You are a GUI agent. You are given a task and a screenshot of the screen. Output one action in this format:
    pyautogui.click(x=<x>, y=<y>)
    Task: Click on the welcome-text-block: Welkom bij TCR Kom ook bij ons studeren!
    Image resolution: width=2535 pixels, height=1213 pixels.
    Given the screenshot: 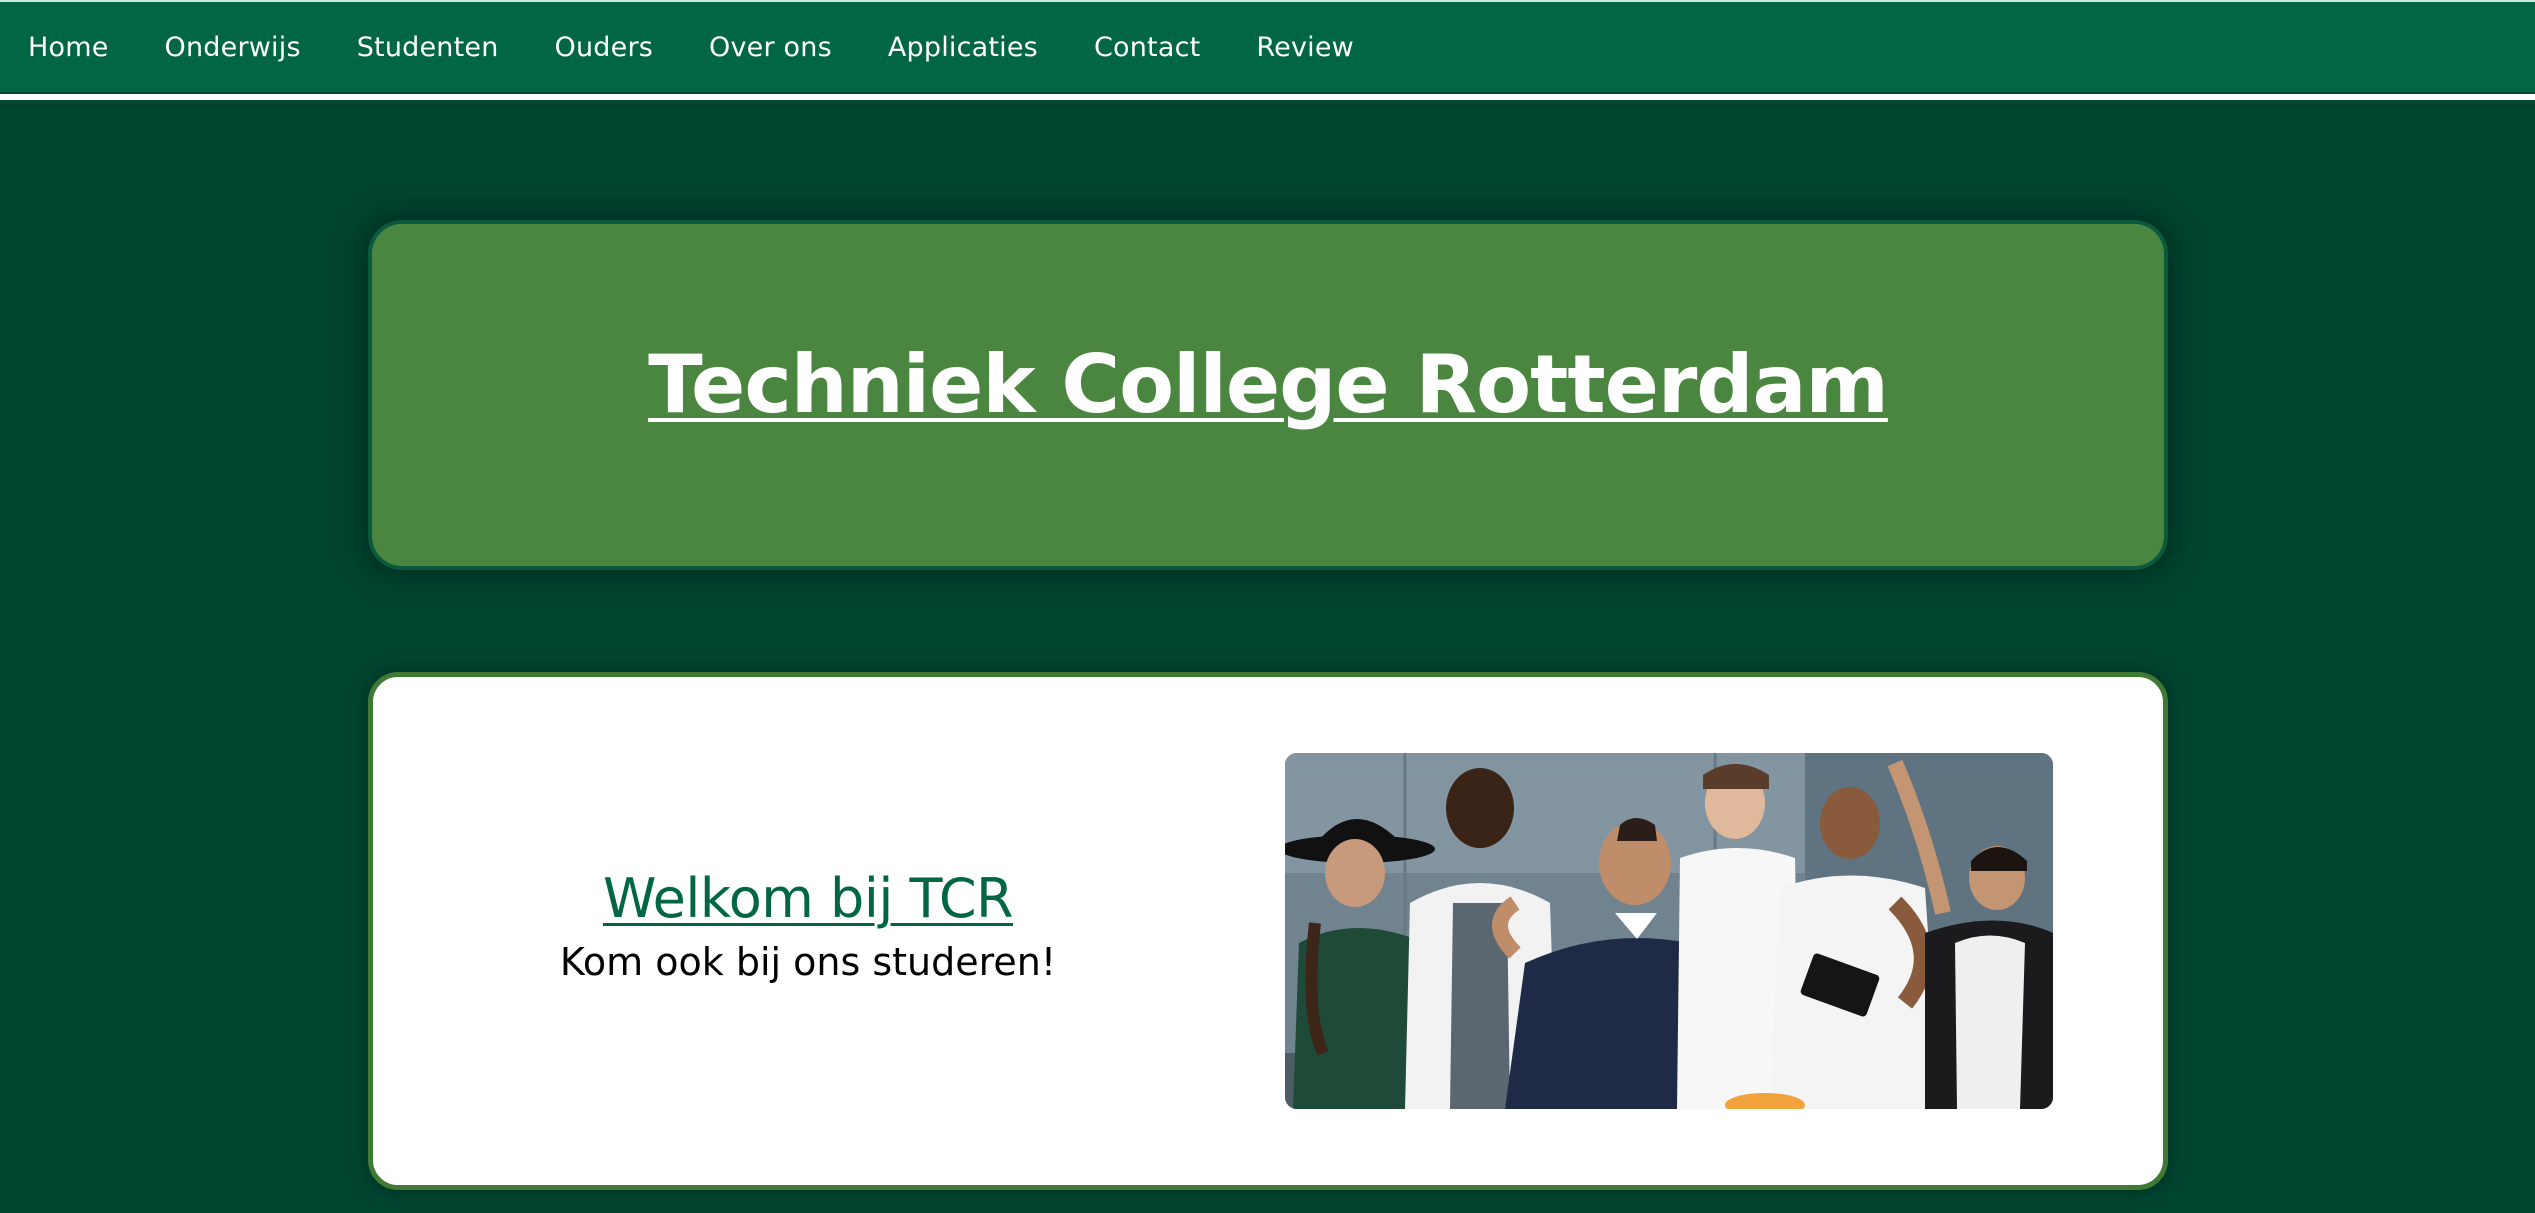 What is the action you would take?
    pyautogui.click(x=808, y=925)
    